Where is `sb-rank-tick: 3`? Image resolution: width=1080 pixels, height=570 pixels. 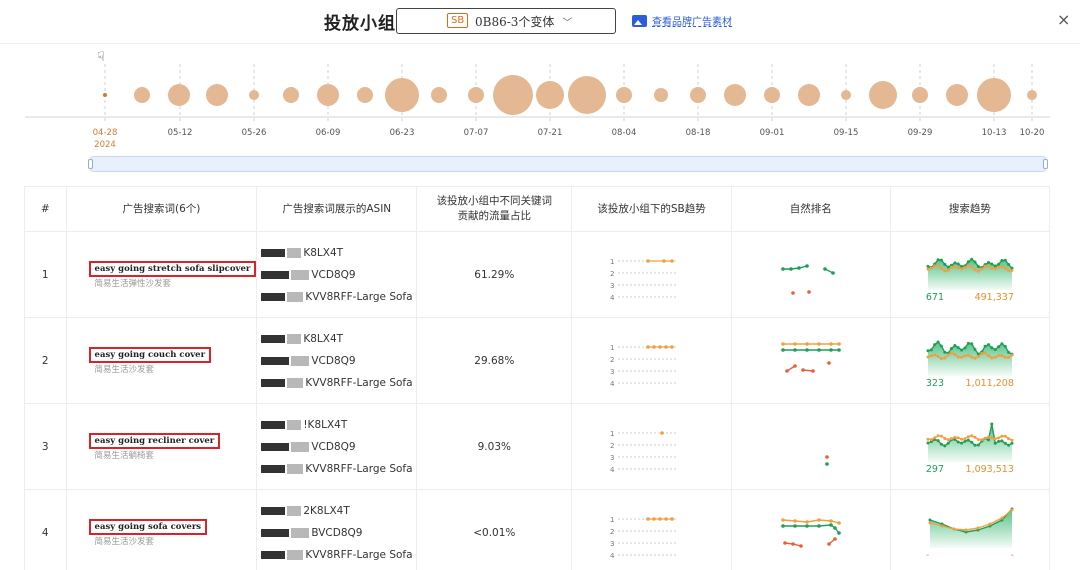 sb-rank-tick: 3 is located at coordinates (612, 544).